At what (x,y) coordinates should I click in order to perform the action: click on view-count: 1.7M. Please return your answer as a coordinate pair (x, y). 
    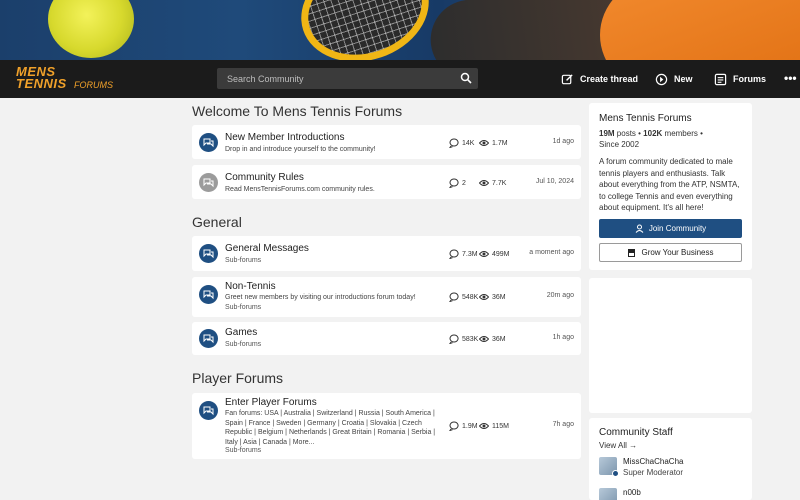
    Looking at the image, I should click on (493, 143).